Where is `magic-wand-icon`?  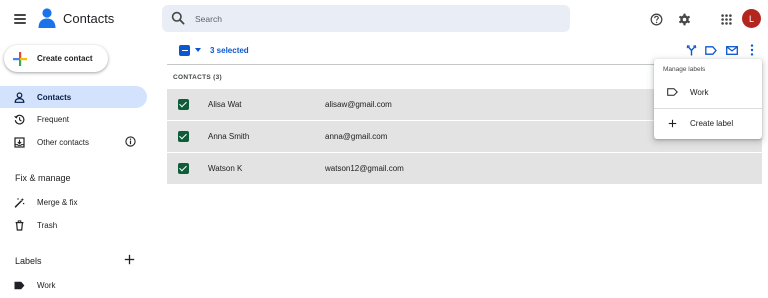
magic-wand-icon is located at coordinates (19, 202).